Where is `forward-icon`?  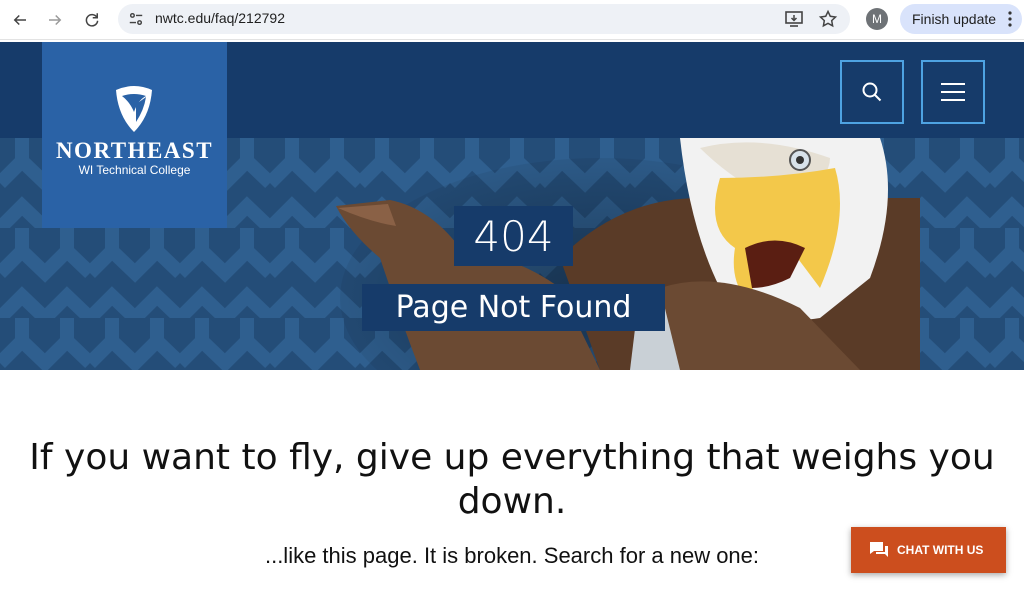
forward-icon is located at coordinates (55, 20).